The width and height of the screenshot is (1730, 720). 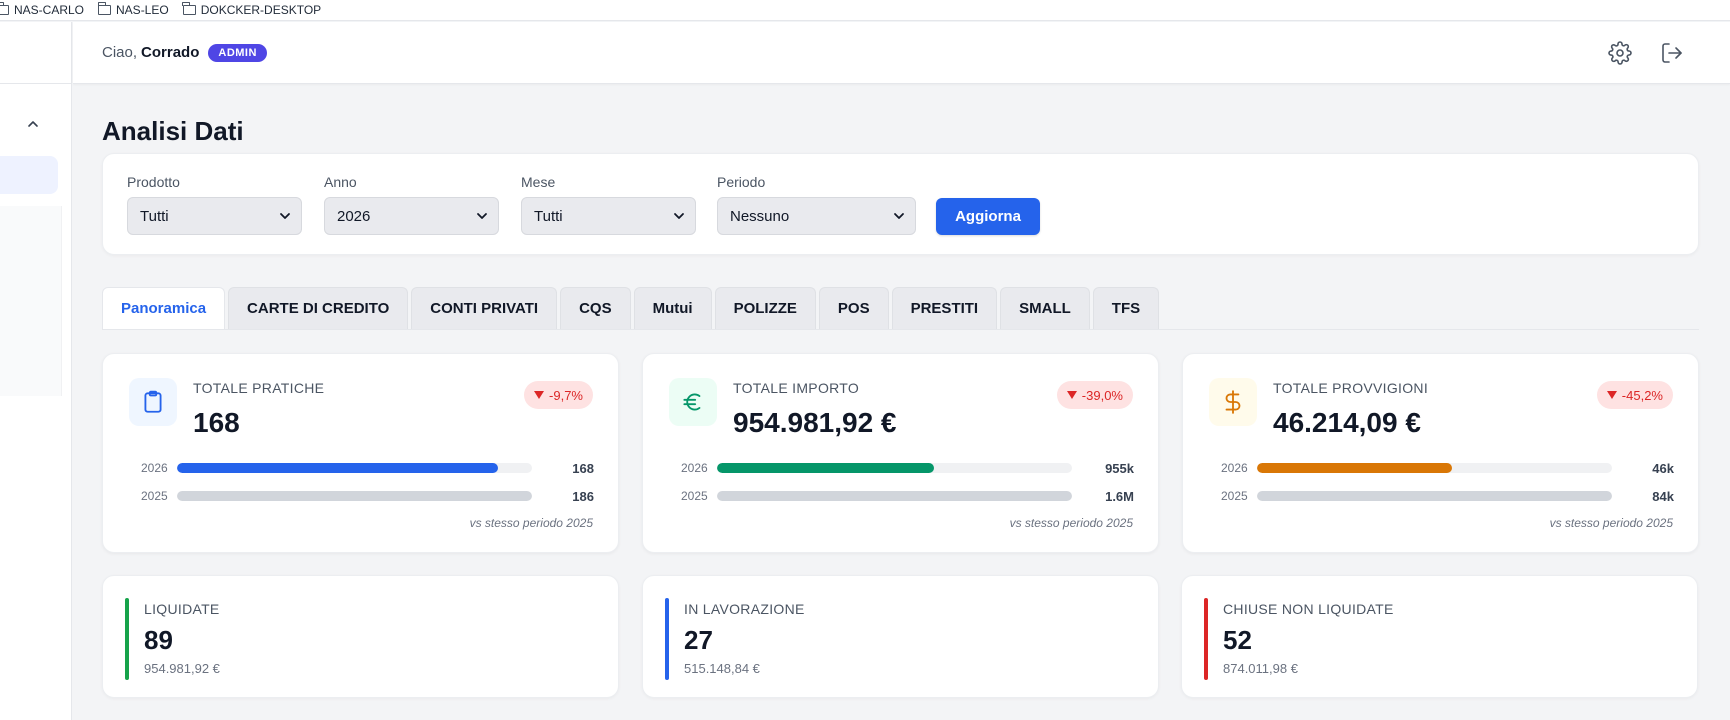 I want to click on status-card-chiuse-non-liquidate: CHIUSE NON LIQUIDATE 52 874.011,98 €, so click(x=1439, y=636).